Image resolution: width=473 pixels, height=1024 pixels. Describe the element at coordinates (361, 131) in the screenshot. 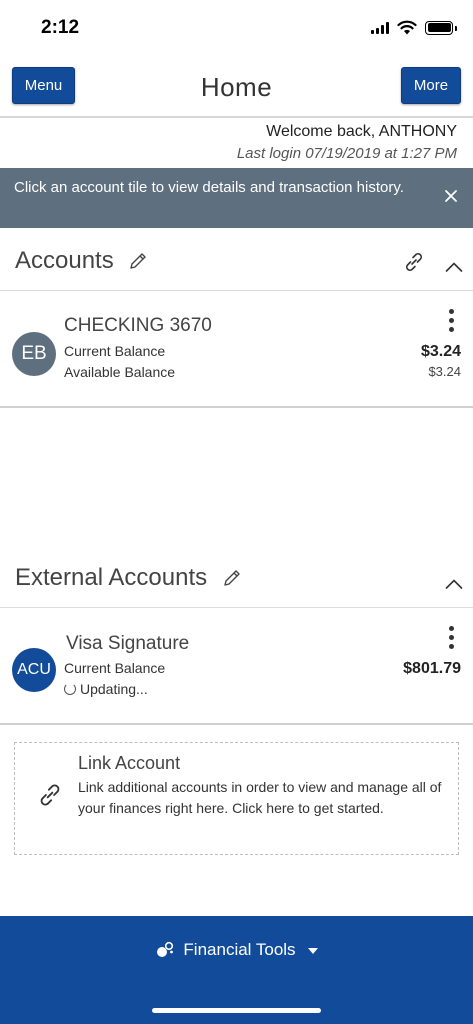

I see `welcome-greeting: Welcome back, ANTHONY` at that location.